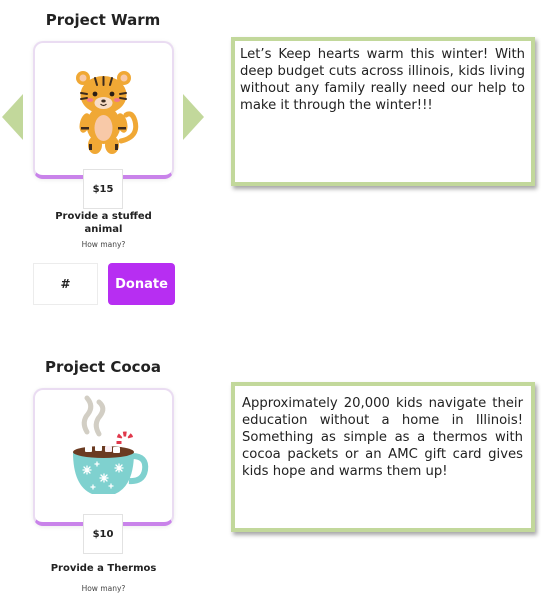  I want to click on item-name: Provide a Thermos, so click(103, 568).